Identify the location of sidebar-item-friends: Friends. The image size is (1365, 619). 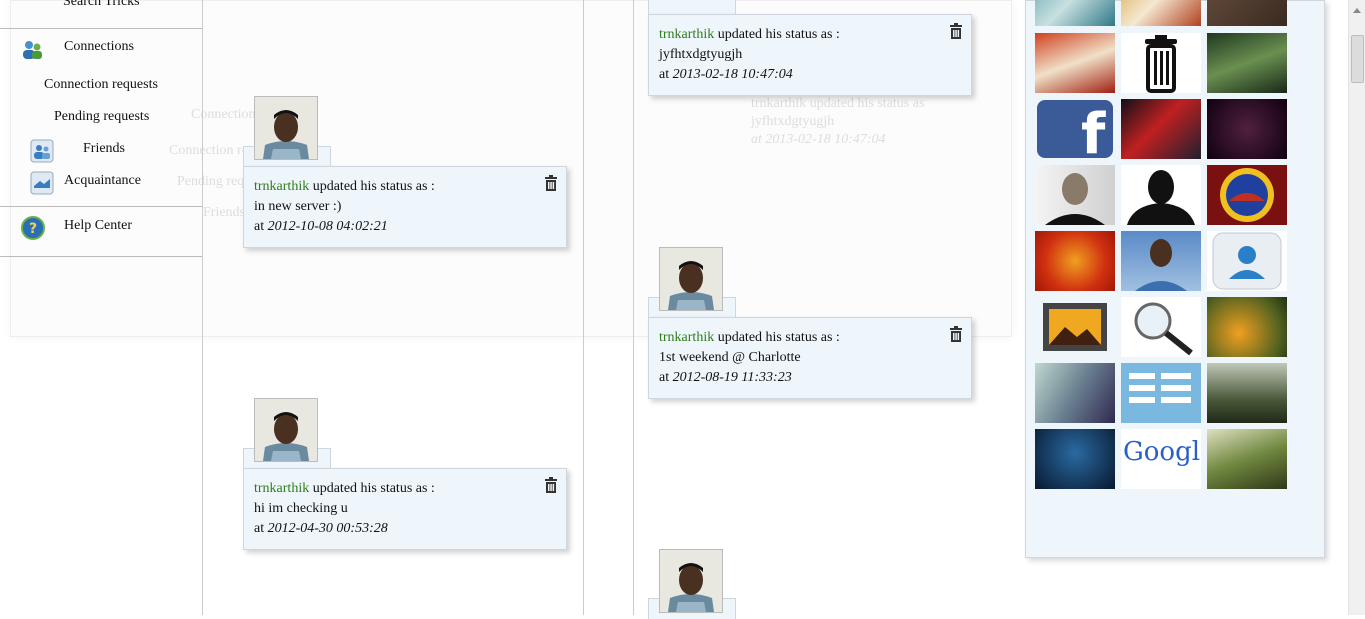
(101, 151).